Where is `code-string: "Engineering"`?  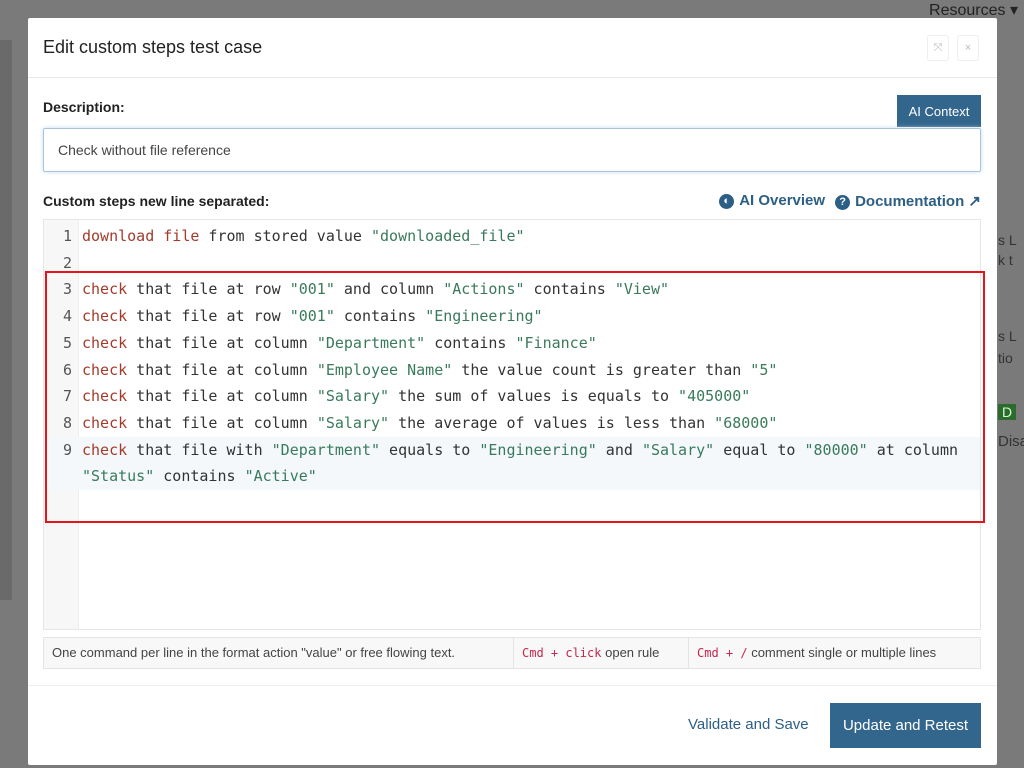 code-string: "Engineering" is located at coordinates (538, 449).